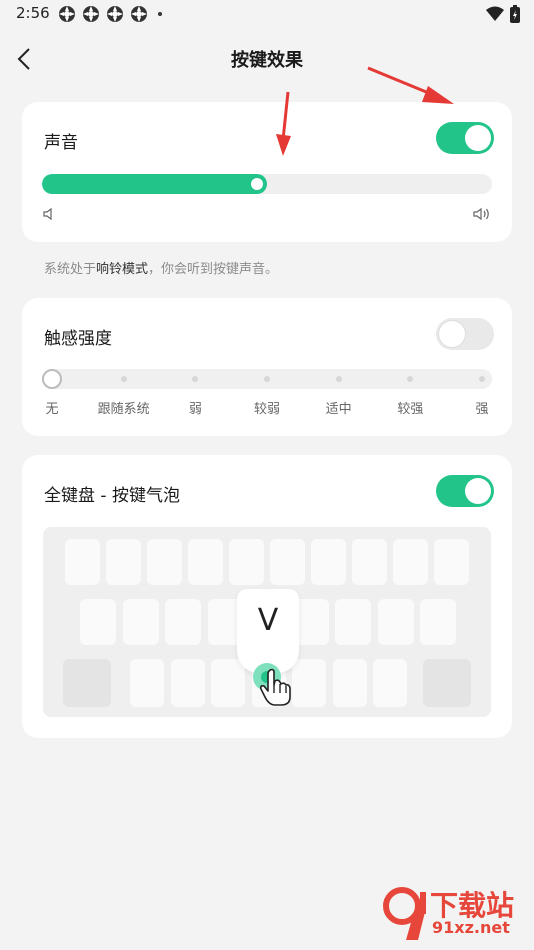  Describe the element at coordinates (52, 379) in the screenshot. I see `haptic-slider-thumb` at that location.